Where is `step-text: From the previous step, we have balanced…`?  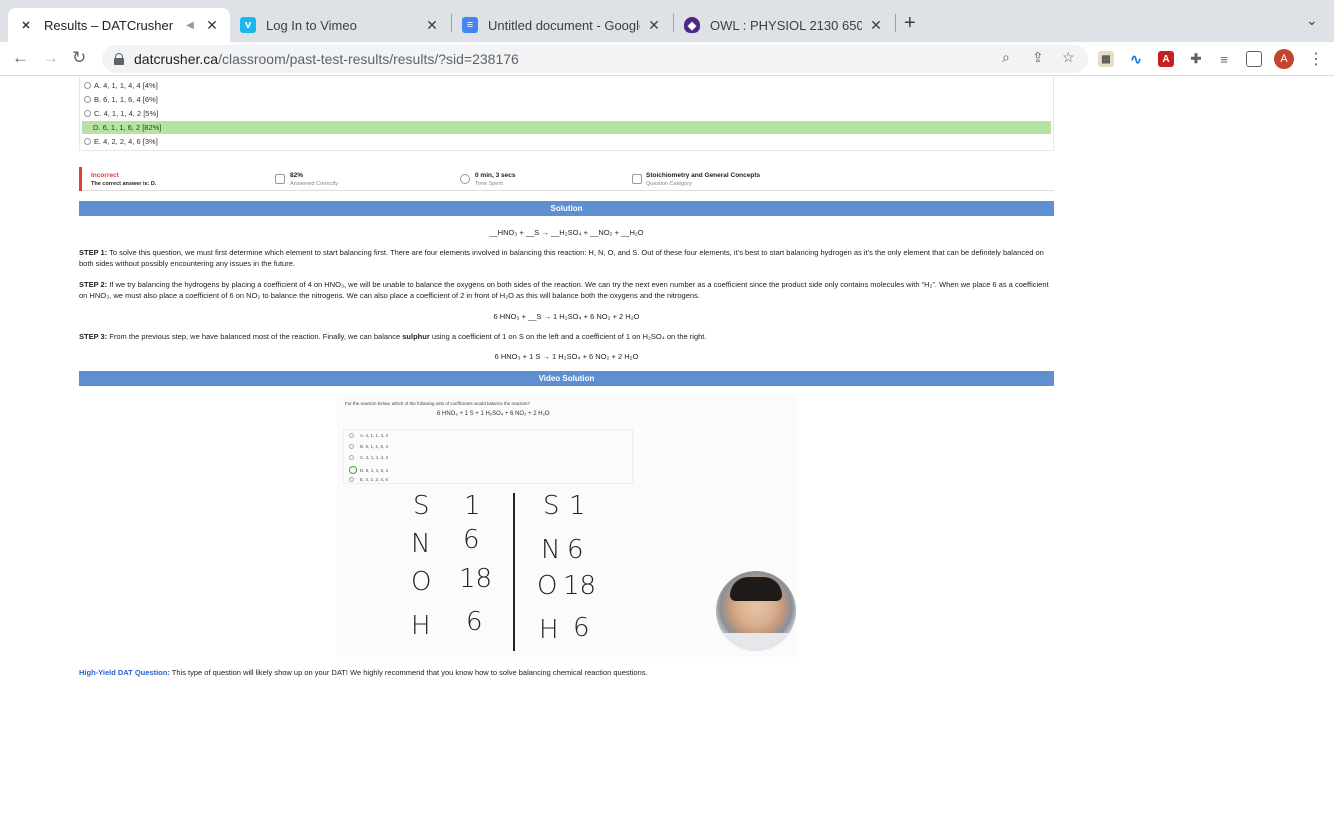
step-text: From the previous step, we have balanced… is located at coordinates (255, 336).